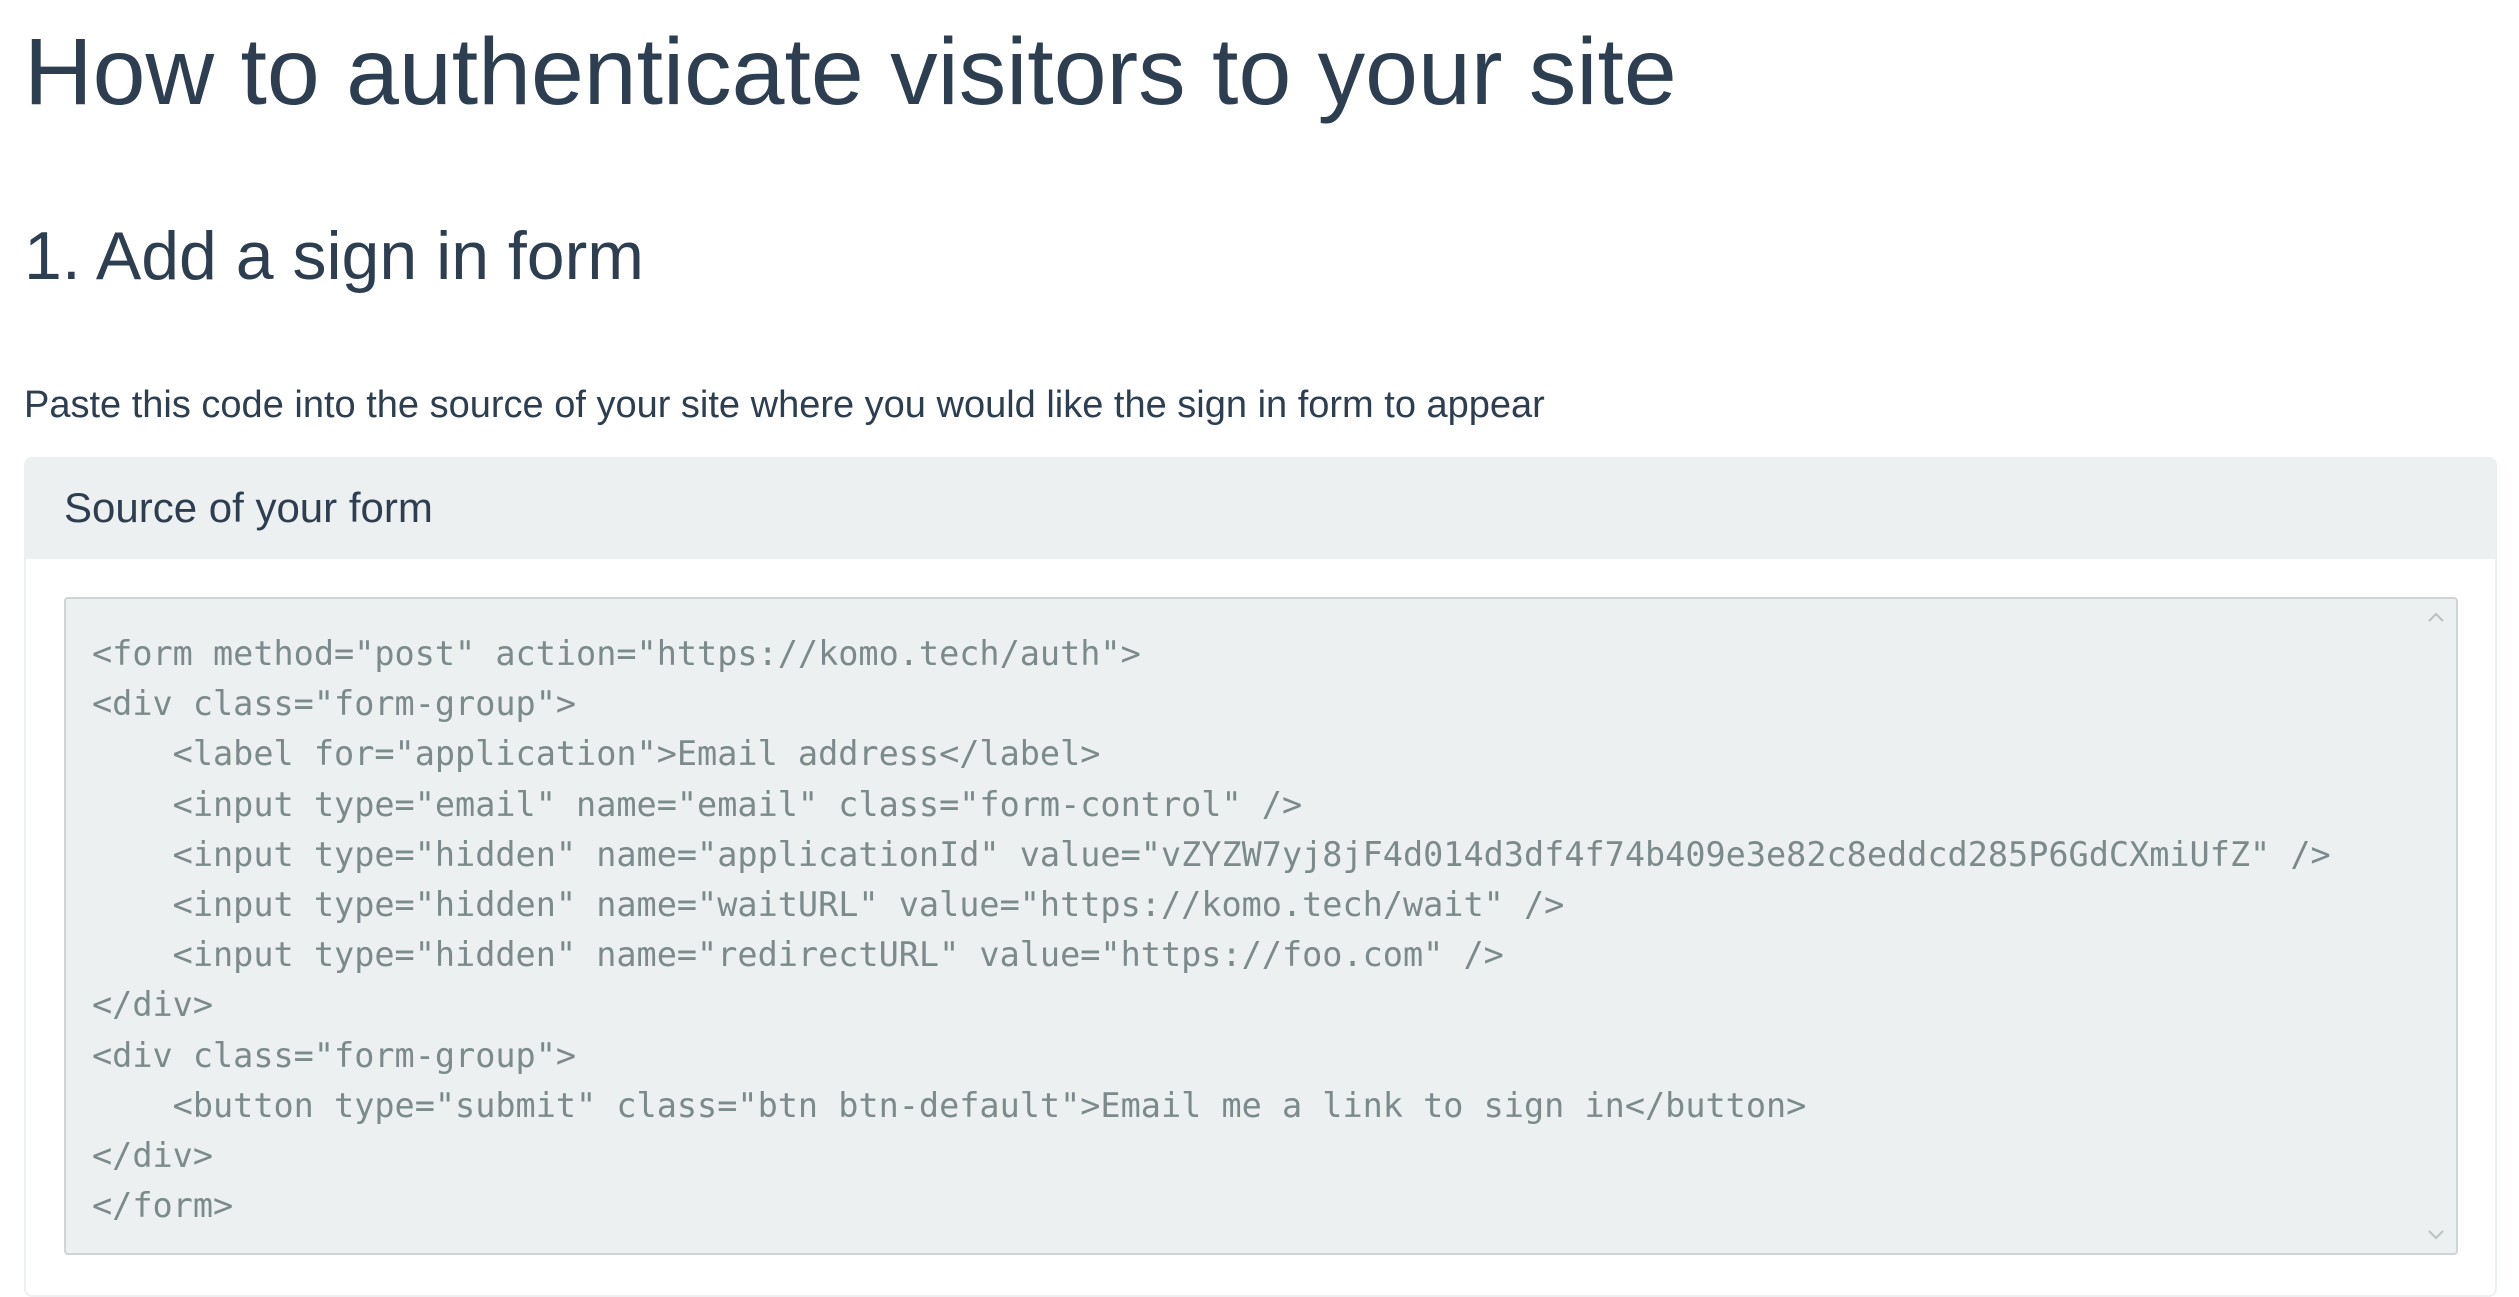 Image resolution: width=2519 pixels, height=1297 pixels. What do you see at coordinates (1260, 509) in the screenshot?
I see `panel-heading: Source of your form` at bounding box center [1260, 509].